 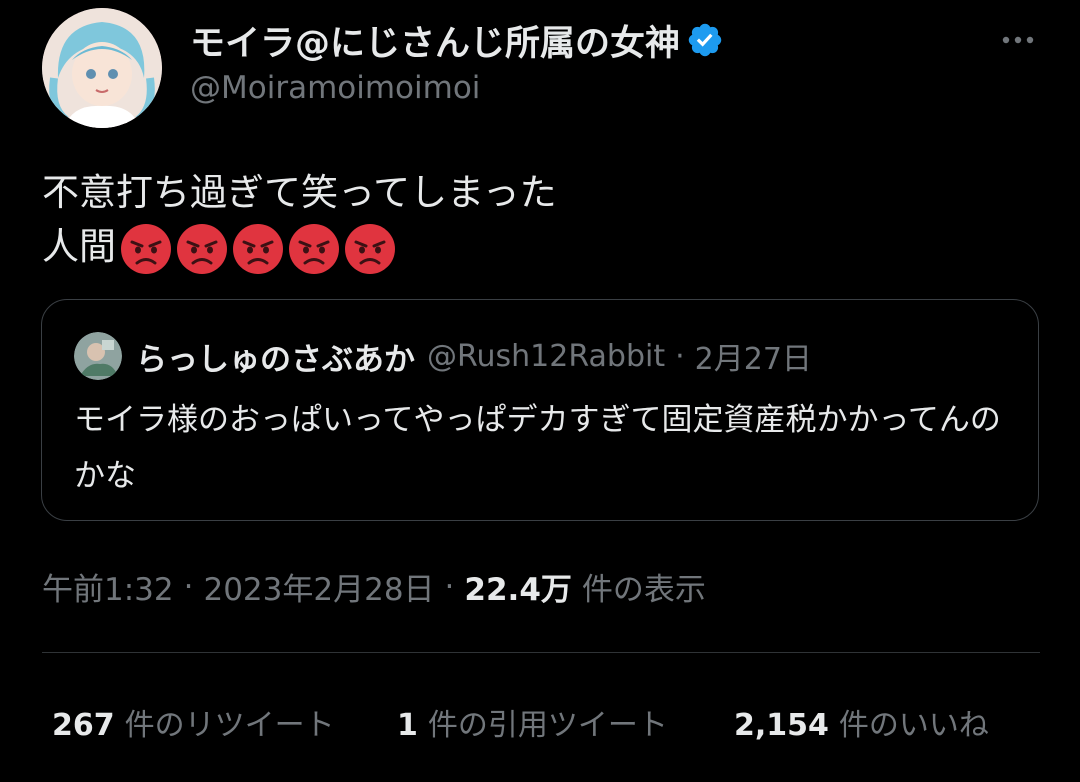 What do you see at coordinates (753, 356) in the screenshot?
I see `quoted-tweet-date: 2月27日` at bounding box center [753, 356].